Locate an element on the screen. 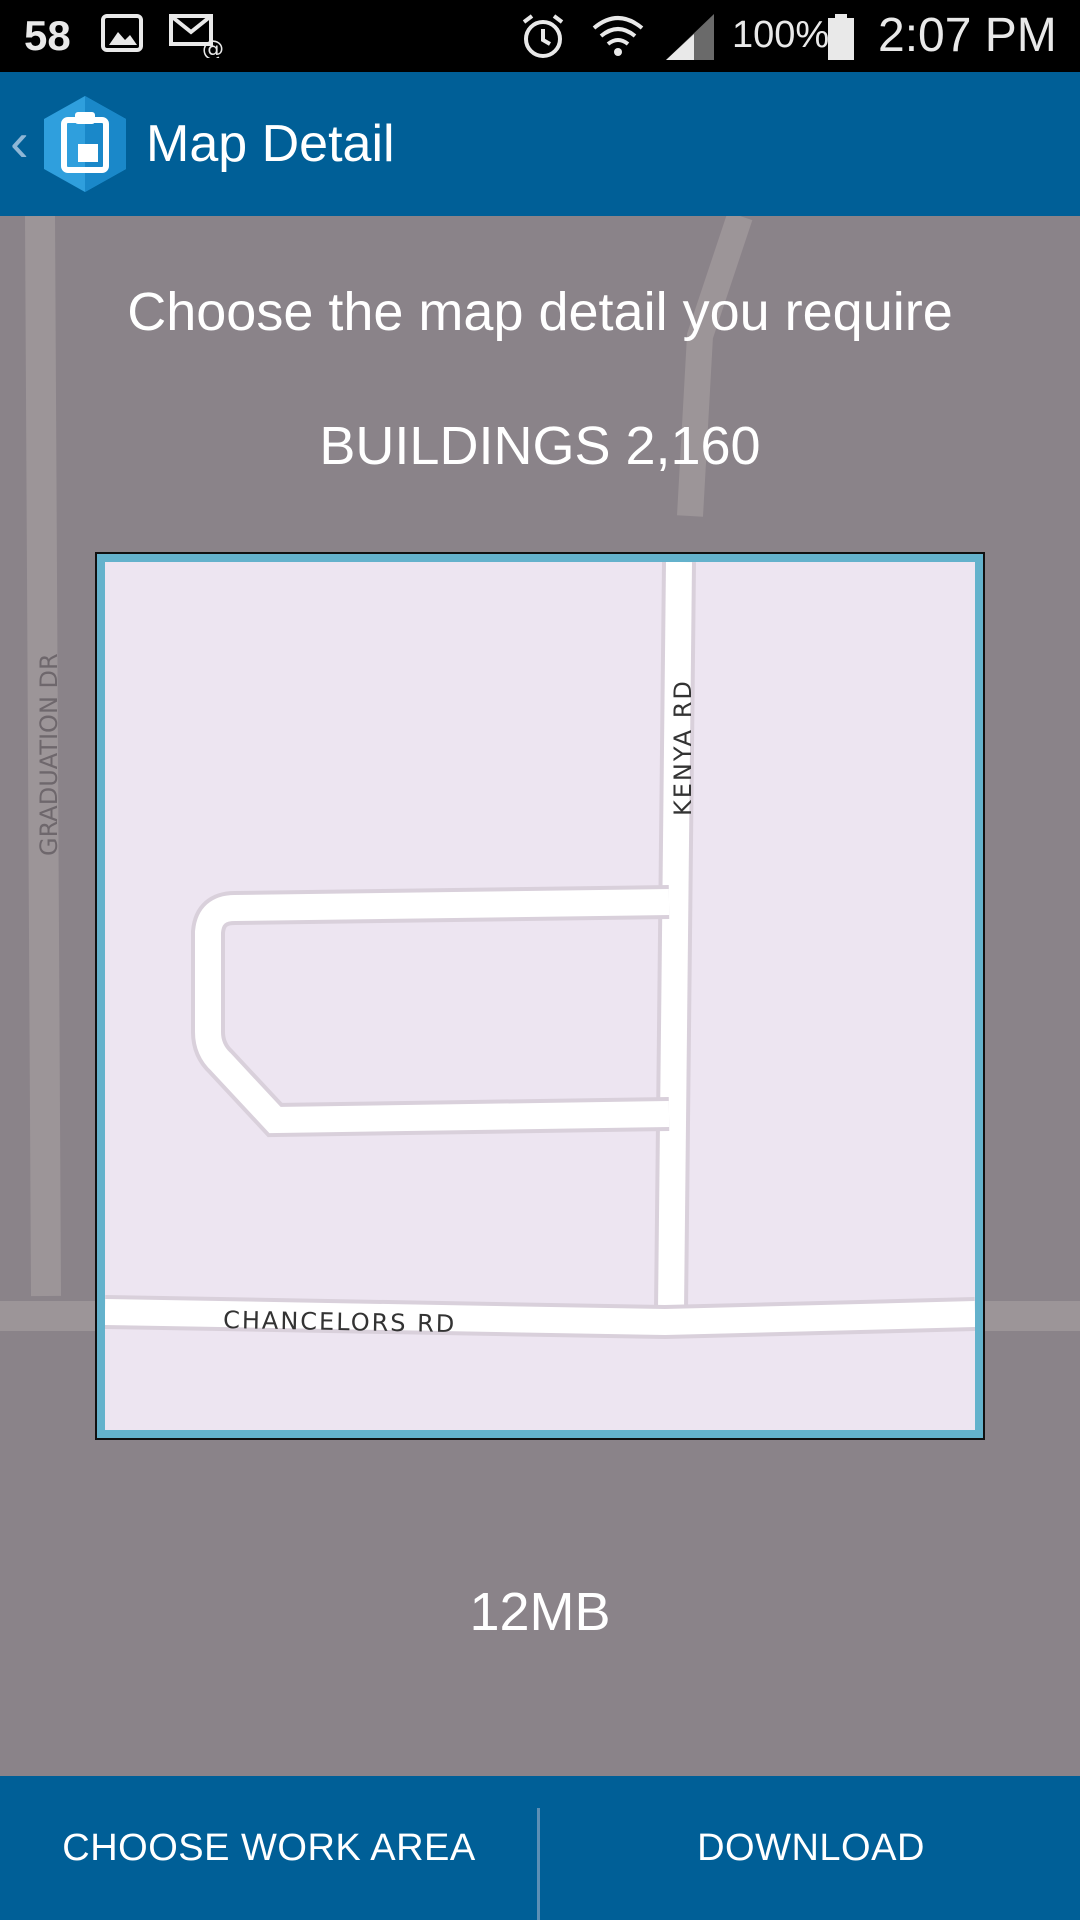 The image size is (1080, 1920). prompt-text: Choose the map detail you require is located at coordinates (540, 312).